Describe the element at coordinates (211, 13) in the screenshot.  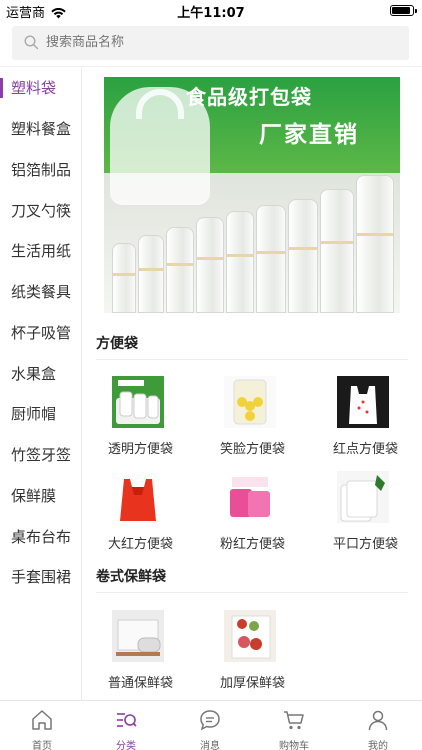
I see `clock: 上午11:07` at that location.